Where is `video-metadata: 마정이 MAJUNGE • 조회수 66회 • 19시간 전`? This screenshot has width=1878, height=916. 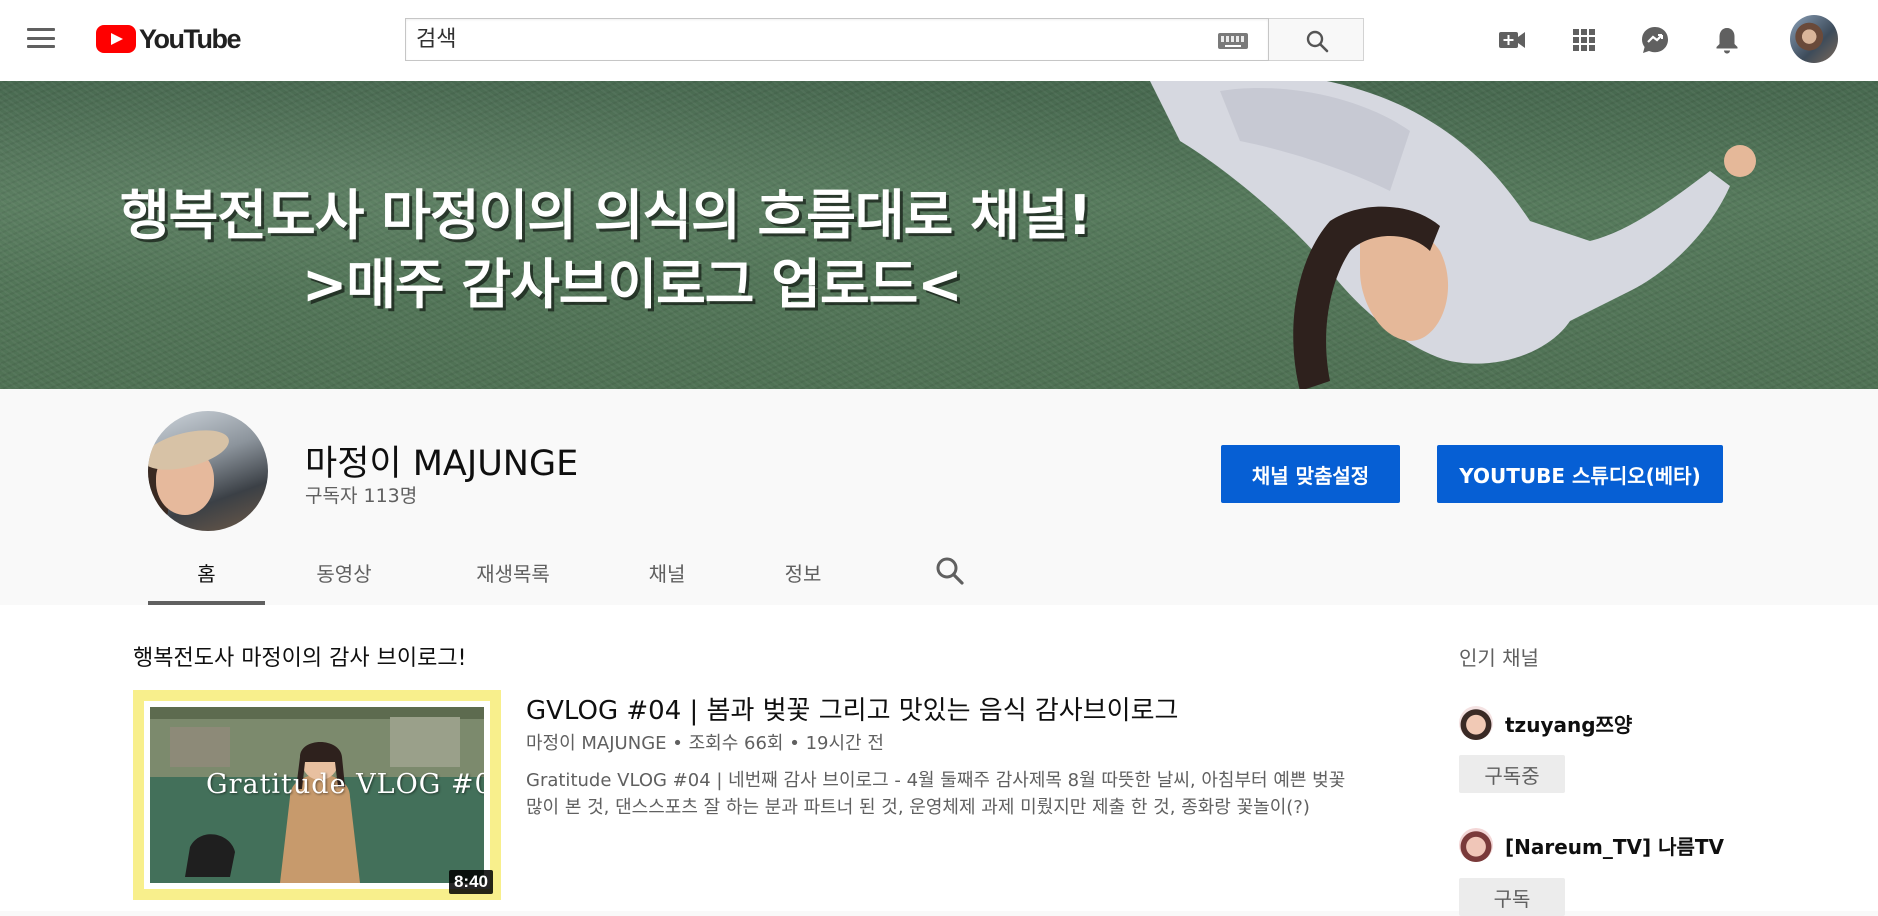 video-metadata: 마정이 MAJUNGE • 조회수 66회 • 19시간 전 is located at coordinates (705, 742).